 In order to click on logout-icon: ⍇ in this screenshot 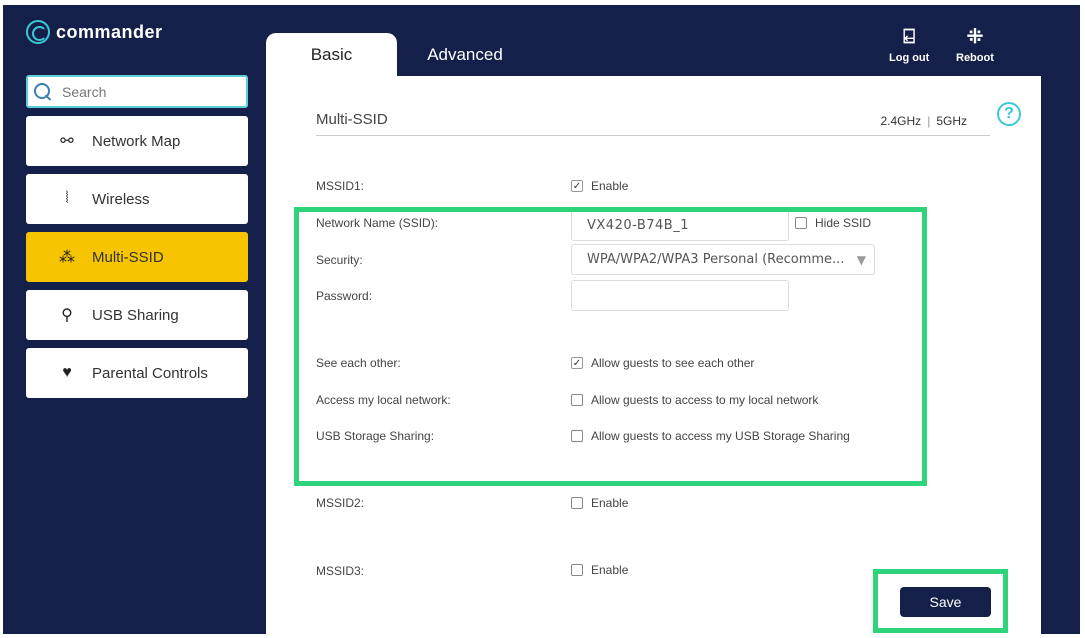, I will do `click(909, 37)`.